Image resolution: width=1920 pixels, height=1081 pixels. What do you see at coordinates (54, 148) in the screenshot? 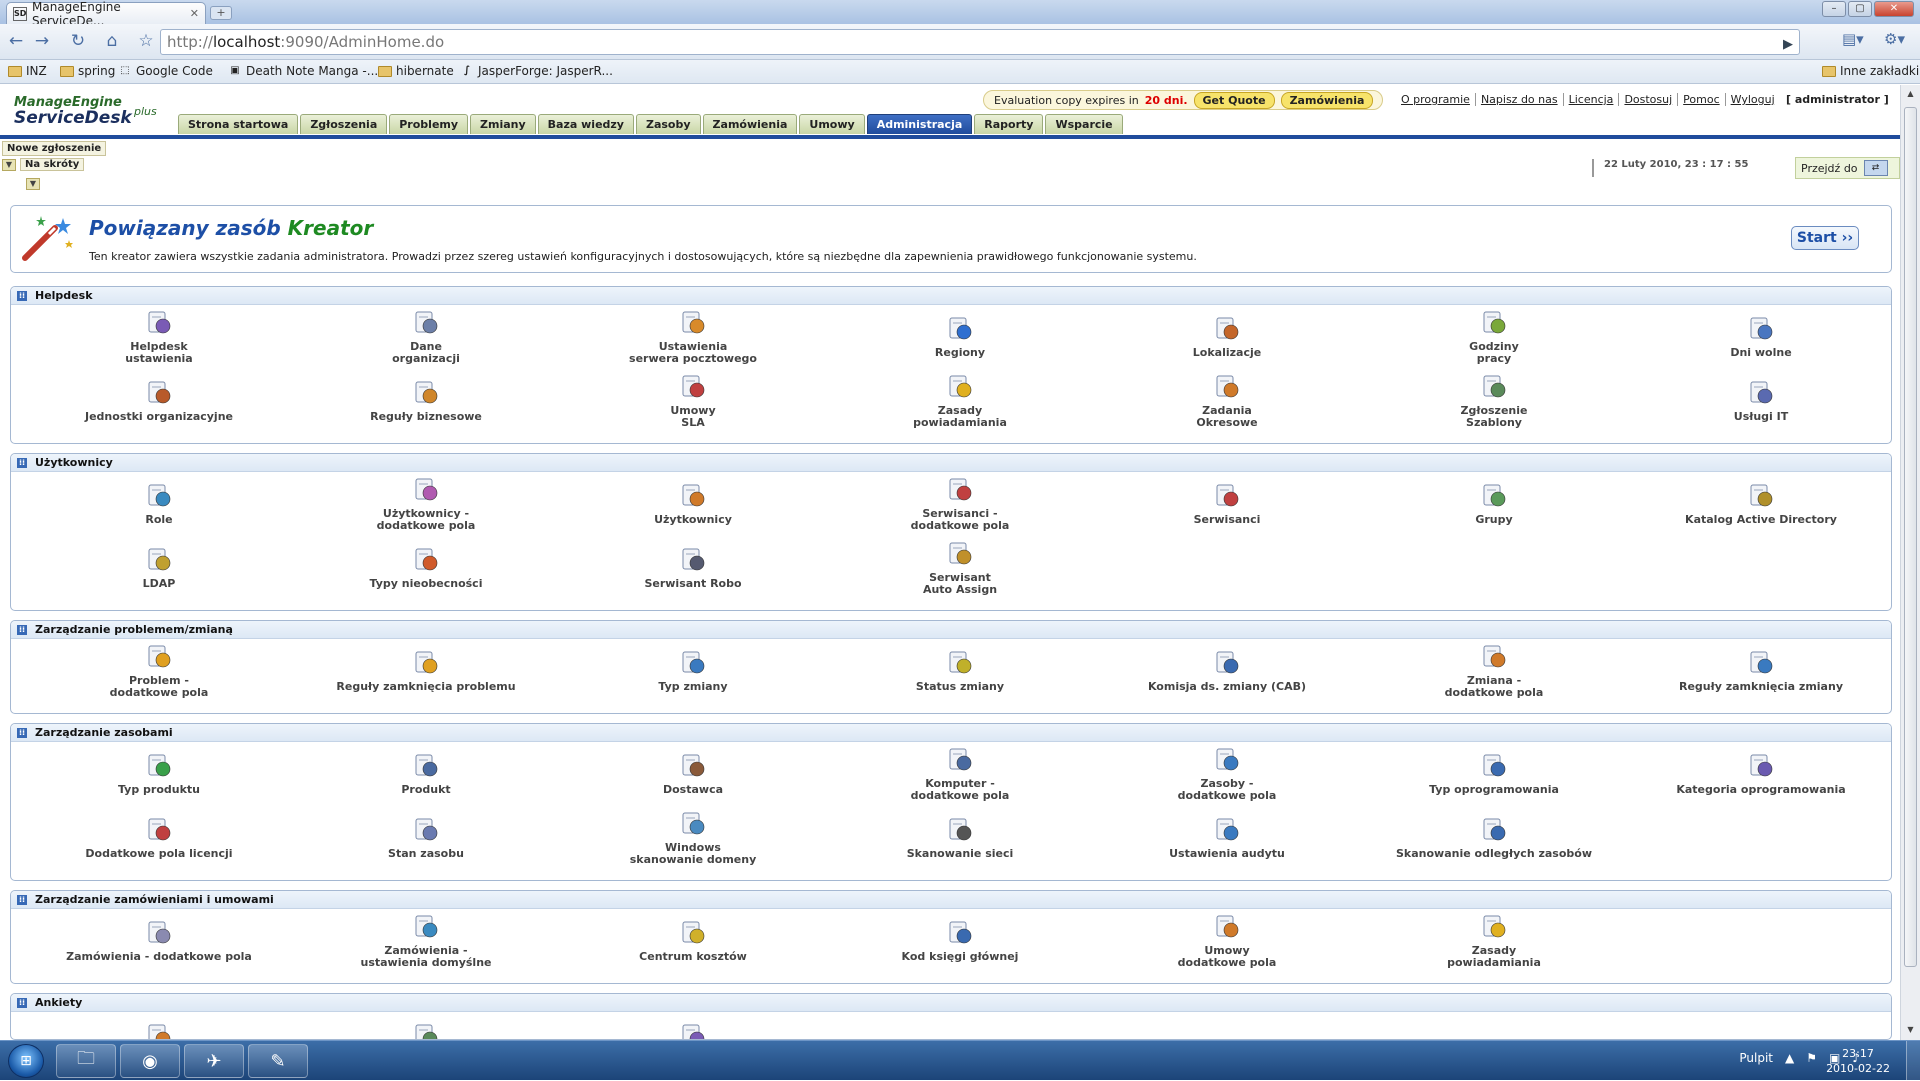
I see `new-request-button: Nowe zgłoszenie` at bounding box center [54, 148].